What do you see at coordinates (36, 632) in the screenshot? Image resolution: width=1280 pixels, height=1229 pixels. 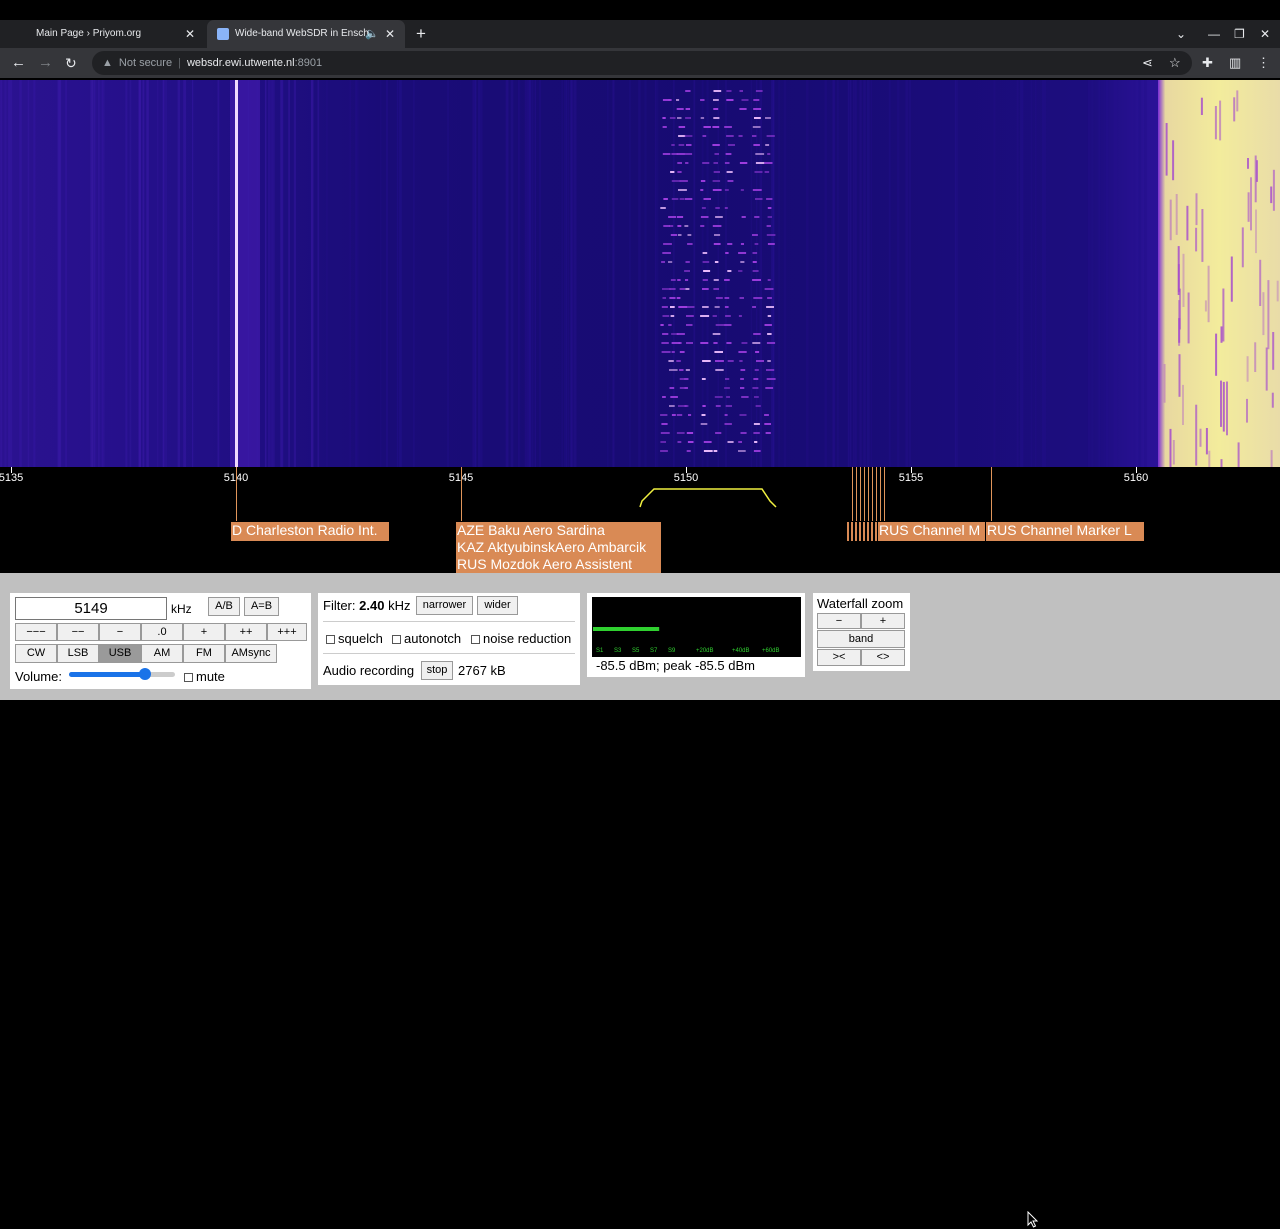 I see `step-down-large-button: −−−` at bounding box center [36, 632].